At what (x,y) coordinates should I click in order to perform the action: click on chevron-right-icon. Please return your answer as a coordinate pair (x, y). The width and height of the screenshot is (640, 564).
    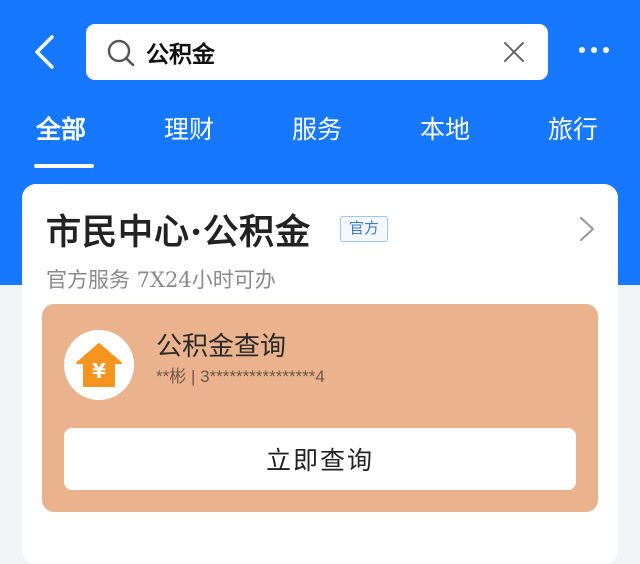
    Looking at the image, I should click on (587, 229).